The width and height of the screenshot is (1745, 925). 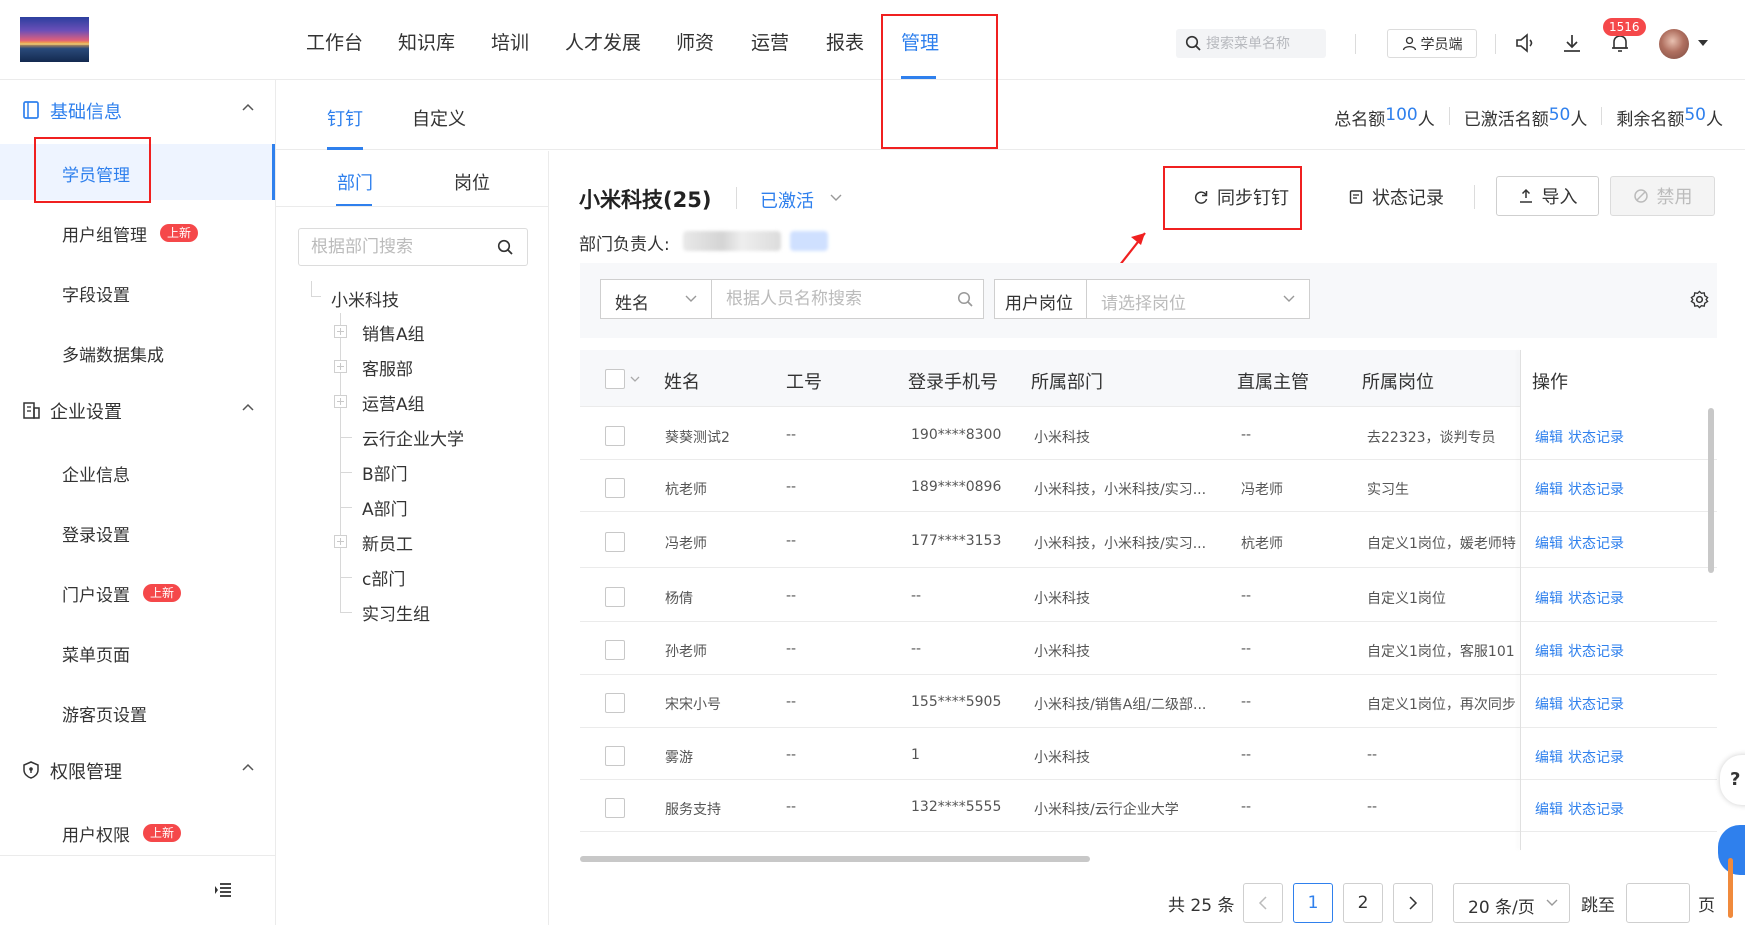 I want to click on tree-node: 销售A组, so click(x=393, y=332).